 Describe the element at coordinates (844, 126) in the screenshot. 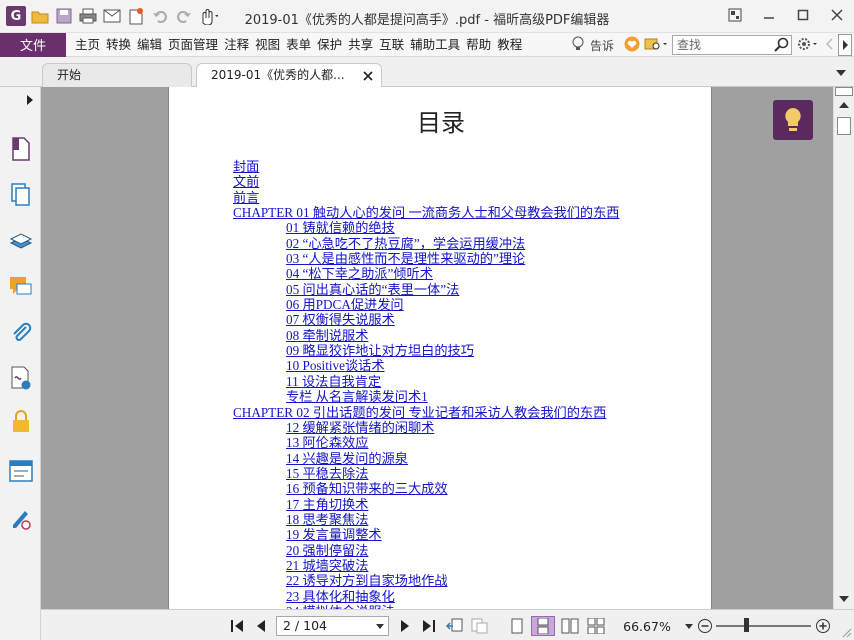

I see `scroll-thumb` at that location.